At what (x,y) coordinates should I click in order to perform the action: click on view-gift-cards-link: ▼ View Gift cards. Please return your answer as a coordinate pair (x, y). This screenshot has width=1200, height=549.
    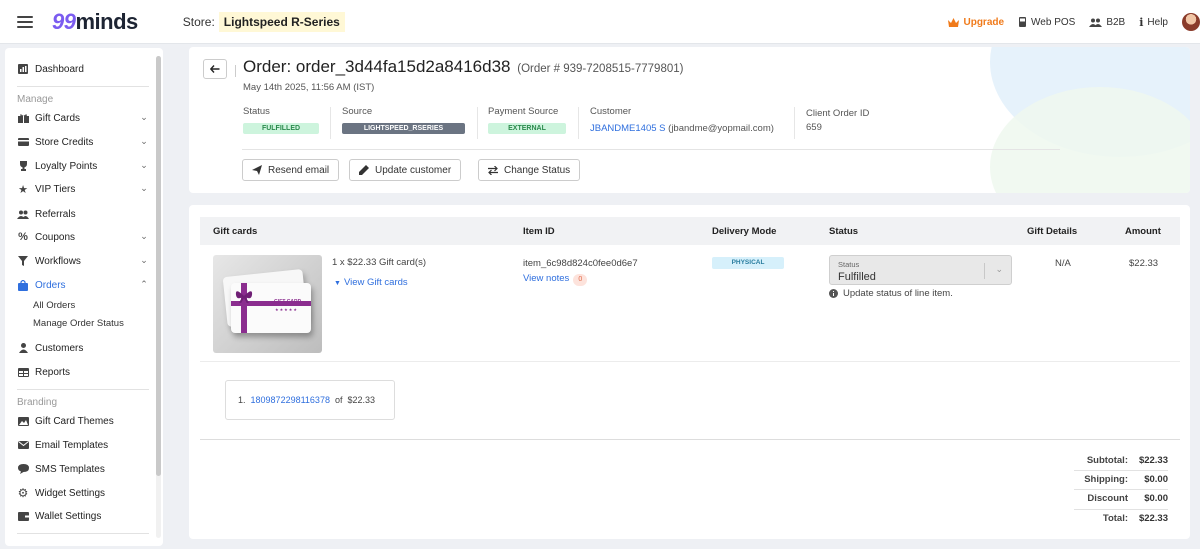
    Looking at the image, I should click on (371, 282).